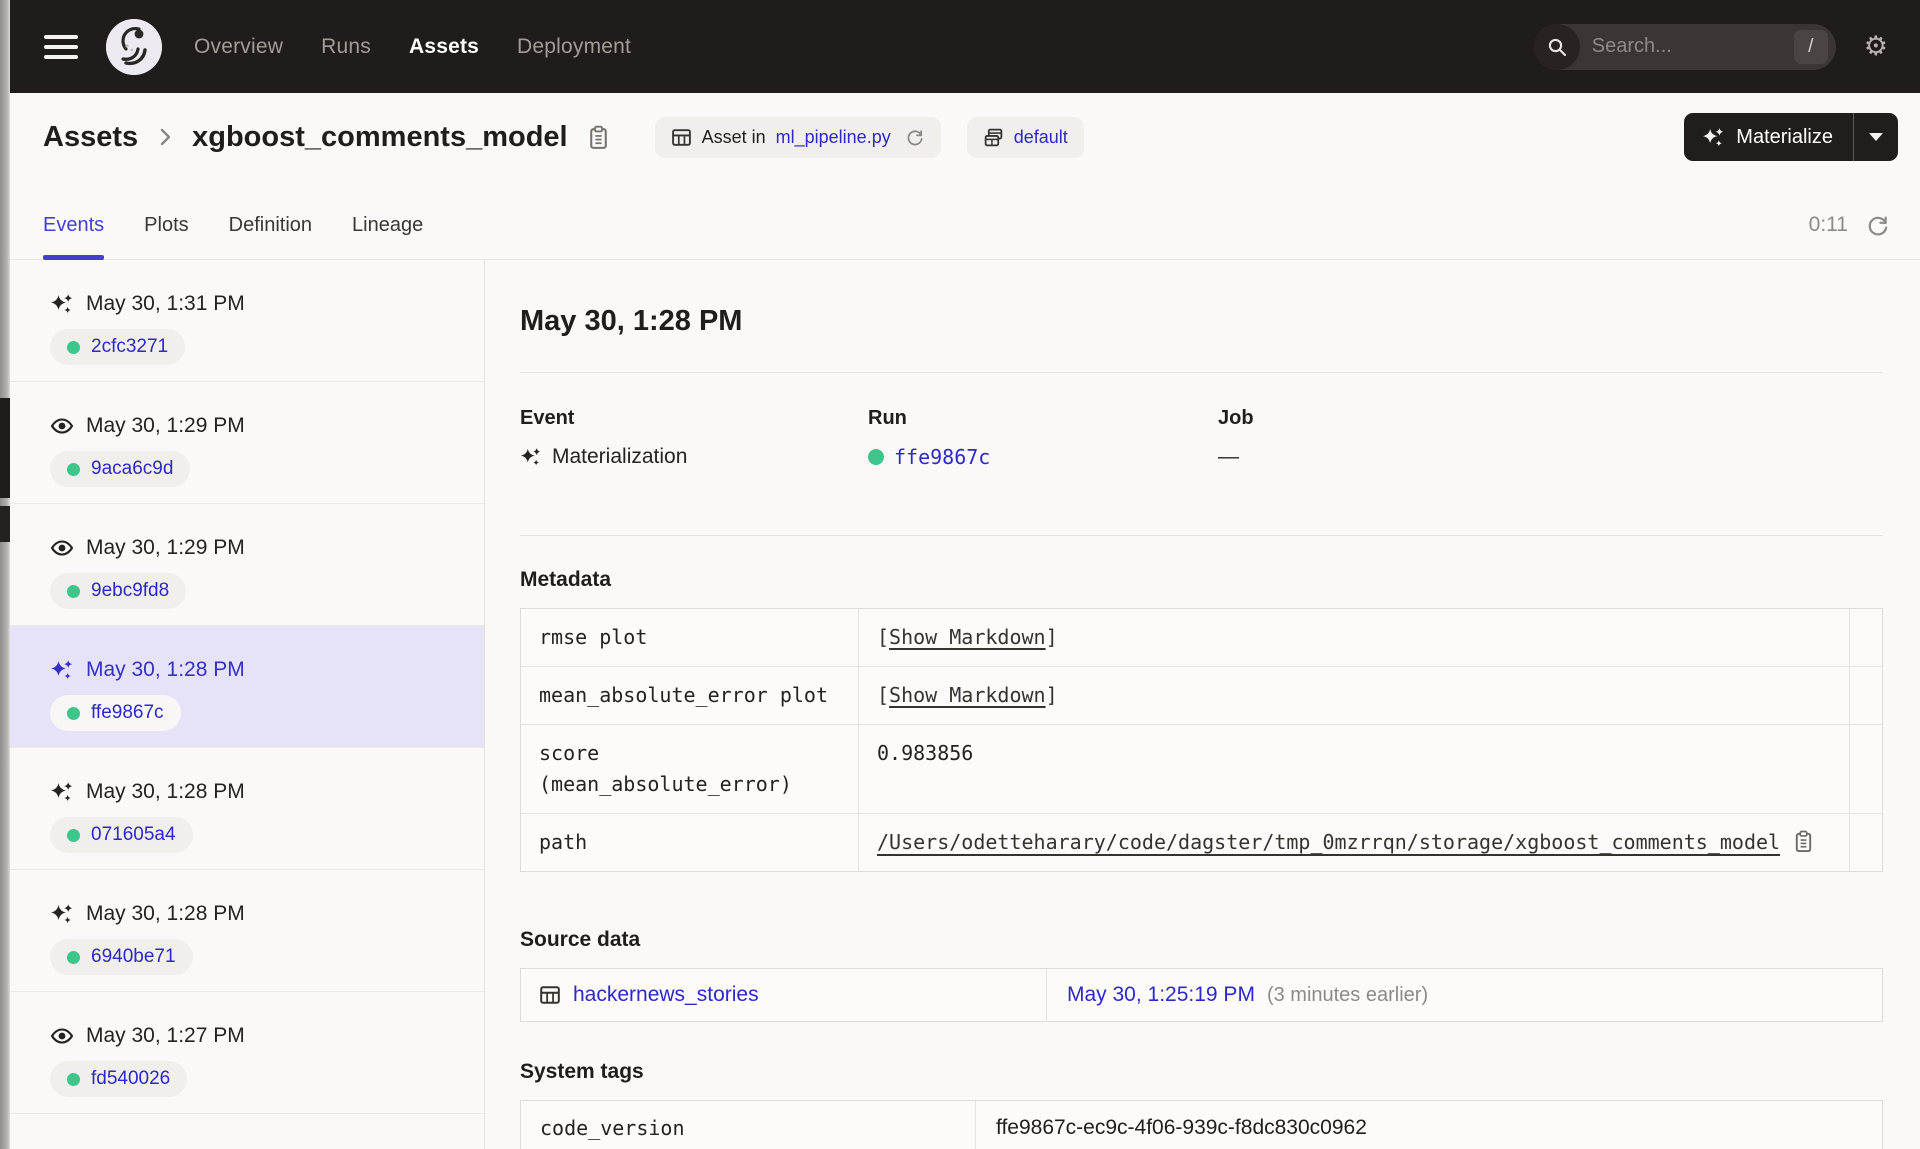 The width and height of the screenshot is (1920, 1149). Describe the element at coordinates (1201, 637) in the screenshot. I see `metadata-row: rmse plot [Show Markdown]` at that location.